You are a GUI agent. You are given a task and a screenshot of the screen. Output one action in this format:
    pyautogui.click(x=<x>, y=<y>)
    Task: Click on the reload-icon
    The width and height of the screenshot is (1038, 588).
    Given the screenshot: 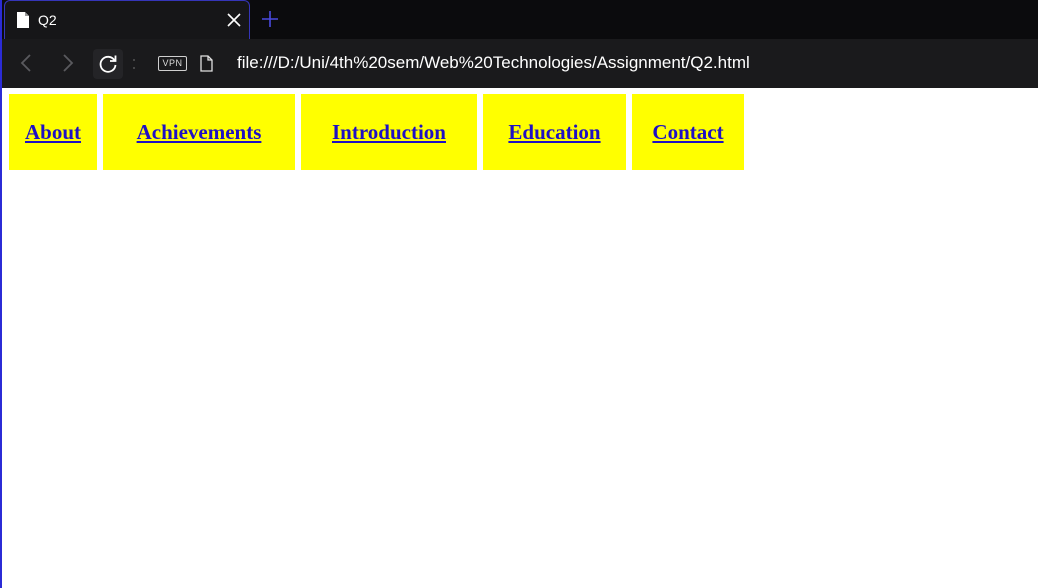 What is the action you would take?
    pyautogui.click(x=108, y=64)
    